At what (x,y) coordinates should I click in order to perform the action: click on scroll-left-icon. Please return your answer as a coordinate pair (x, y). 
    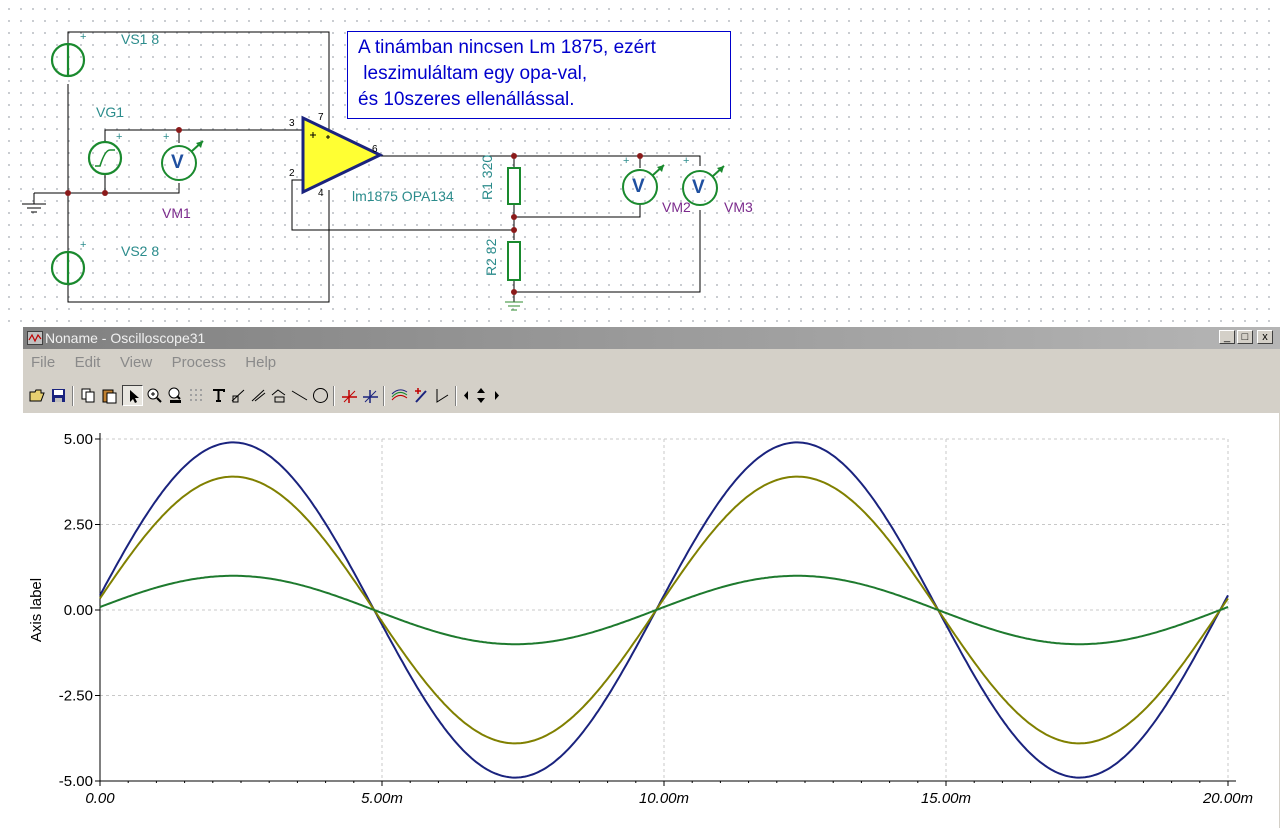
    Looking at the image, I should click on (466, 395).